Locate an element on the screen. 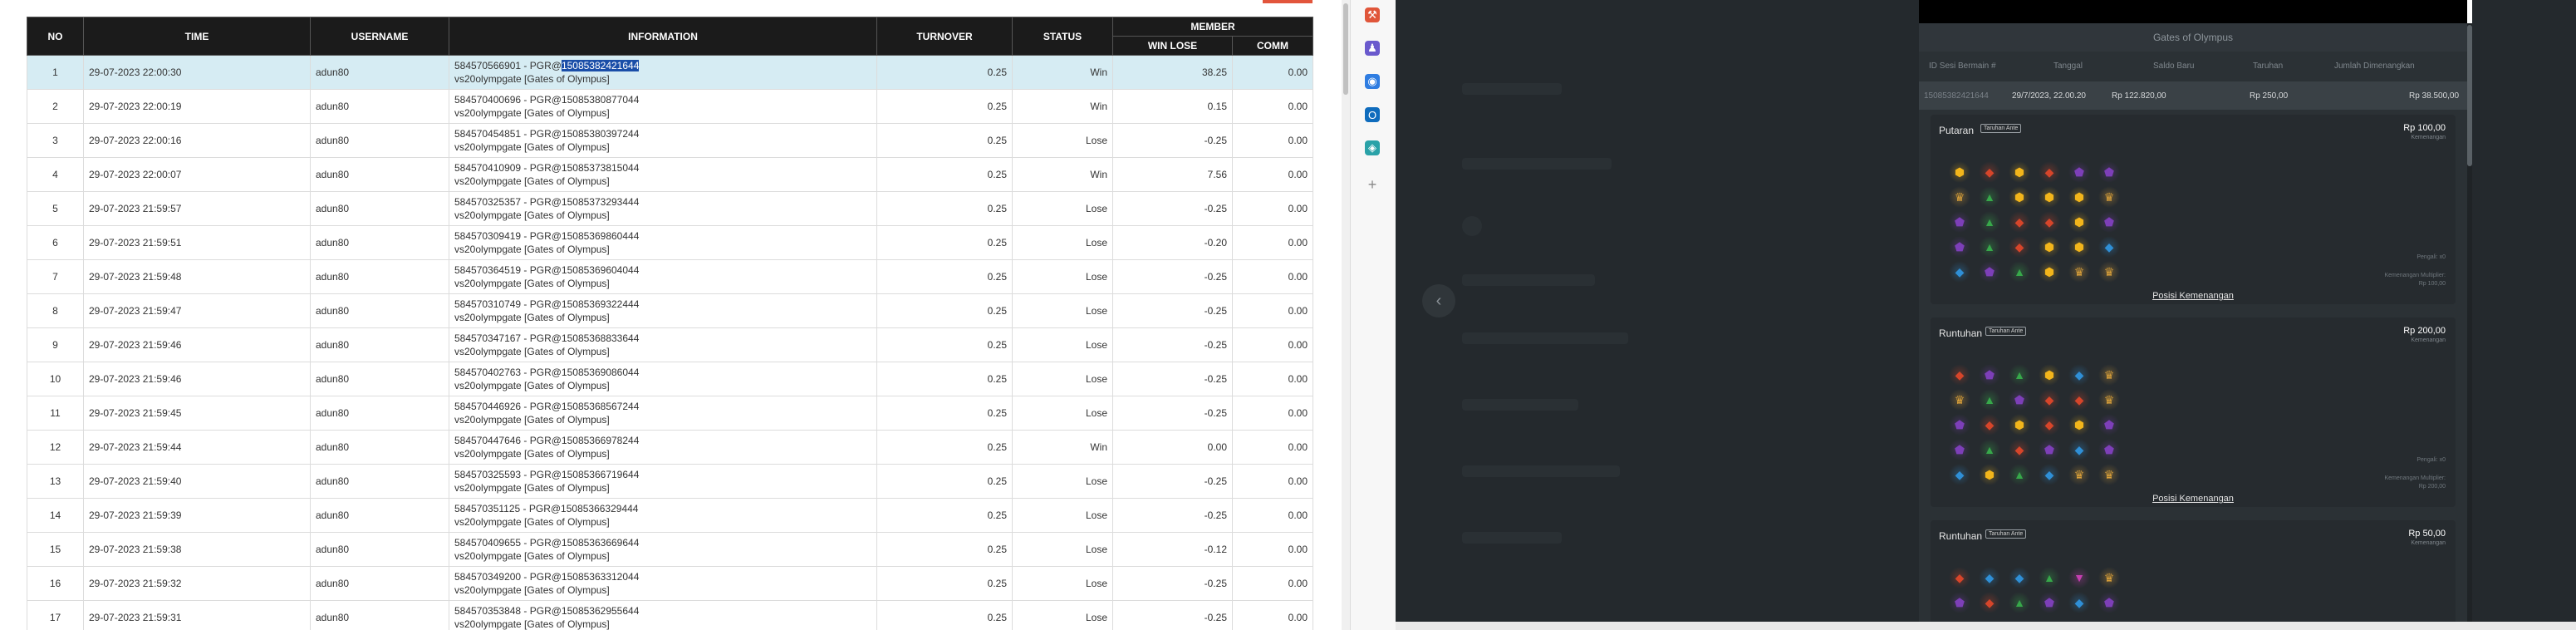 This screenshot has width=2576, height=630. multiplier-win-value: Rp 100,00 is located at coordinates (2432, 284).